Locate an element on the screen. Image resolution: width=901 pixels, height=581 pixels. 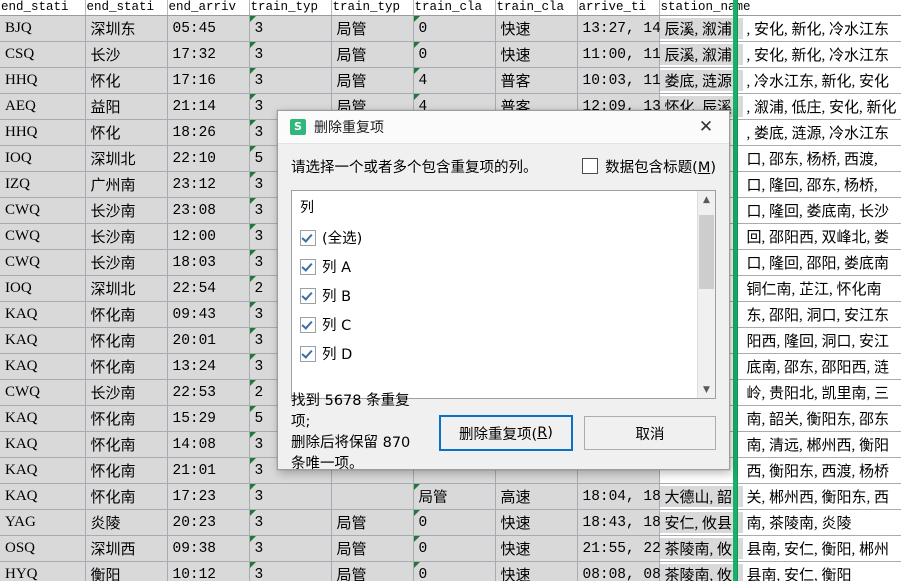
scroll-up-icon: ▲ is located at coordinates (706, 199).